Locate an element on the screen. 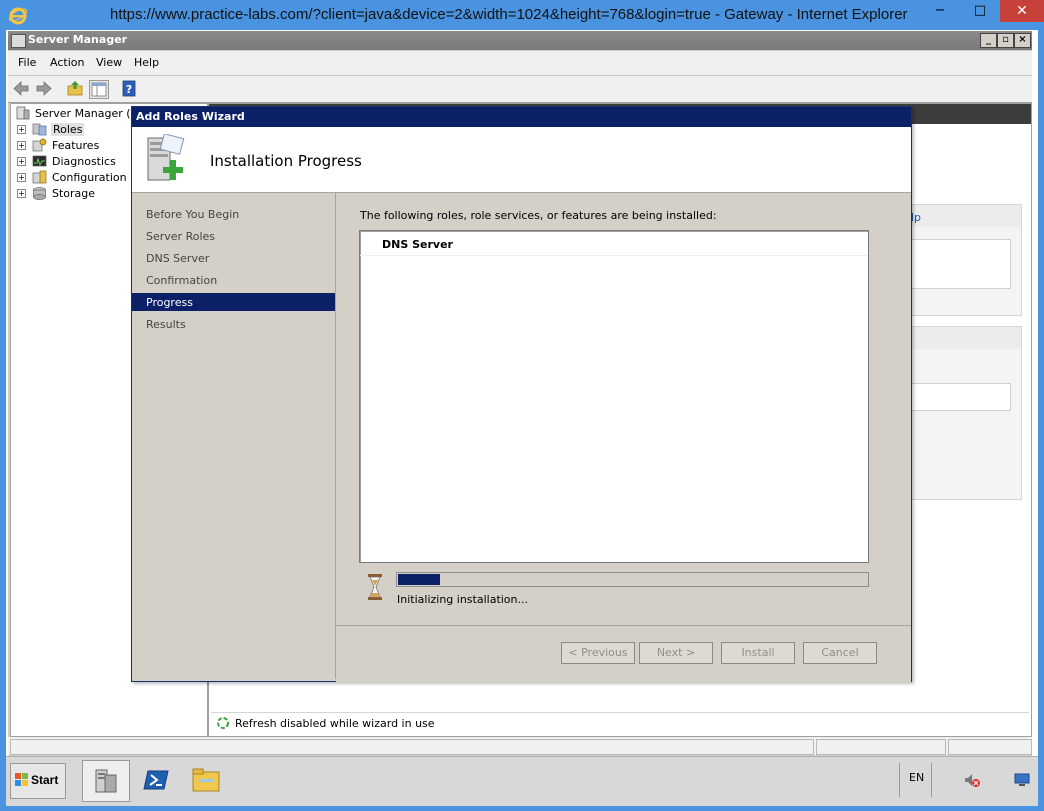 The height and width of the screenshot is (811, 1044). previous-button: < Previous is located at coordinates (598, 653).